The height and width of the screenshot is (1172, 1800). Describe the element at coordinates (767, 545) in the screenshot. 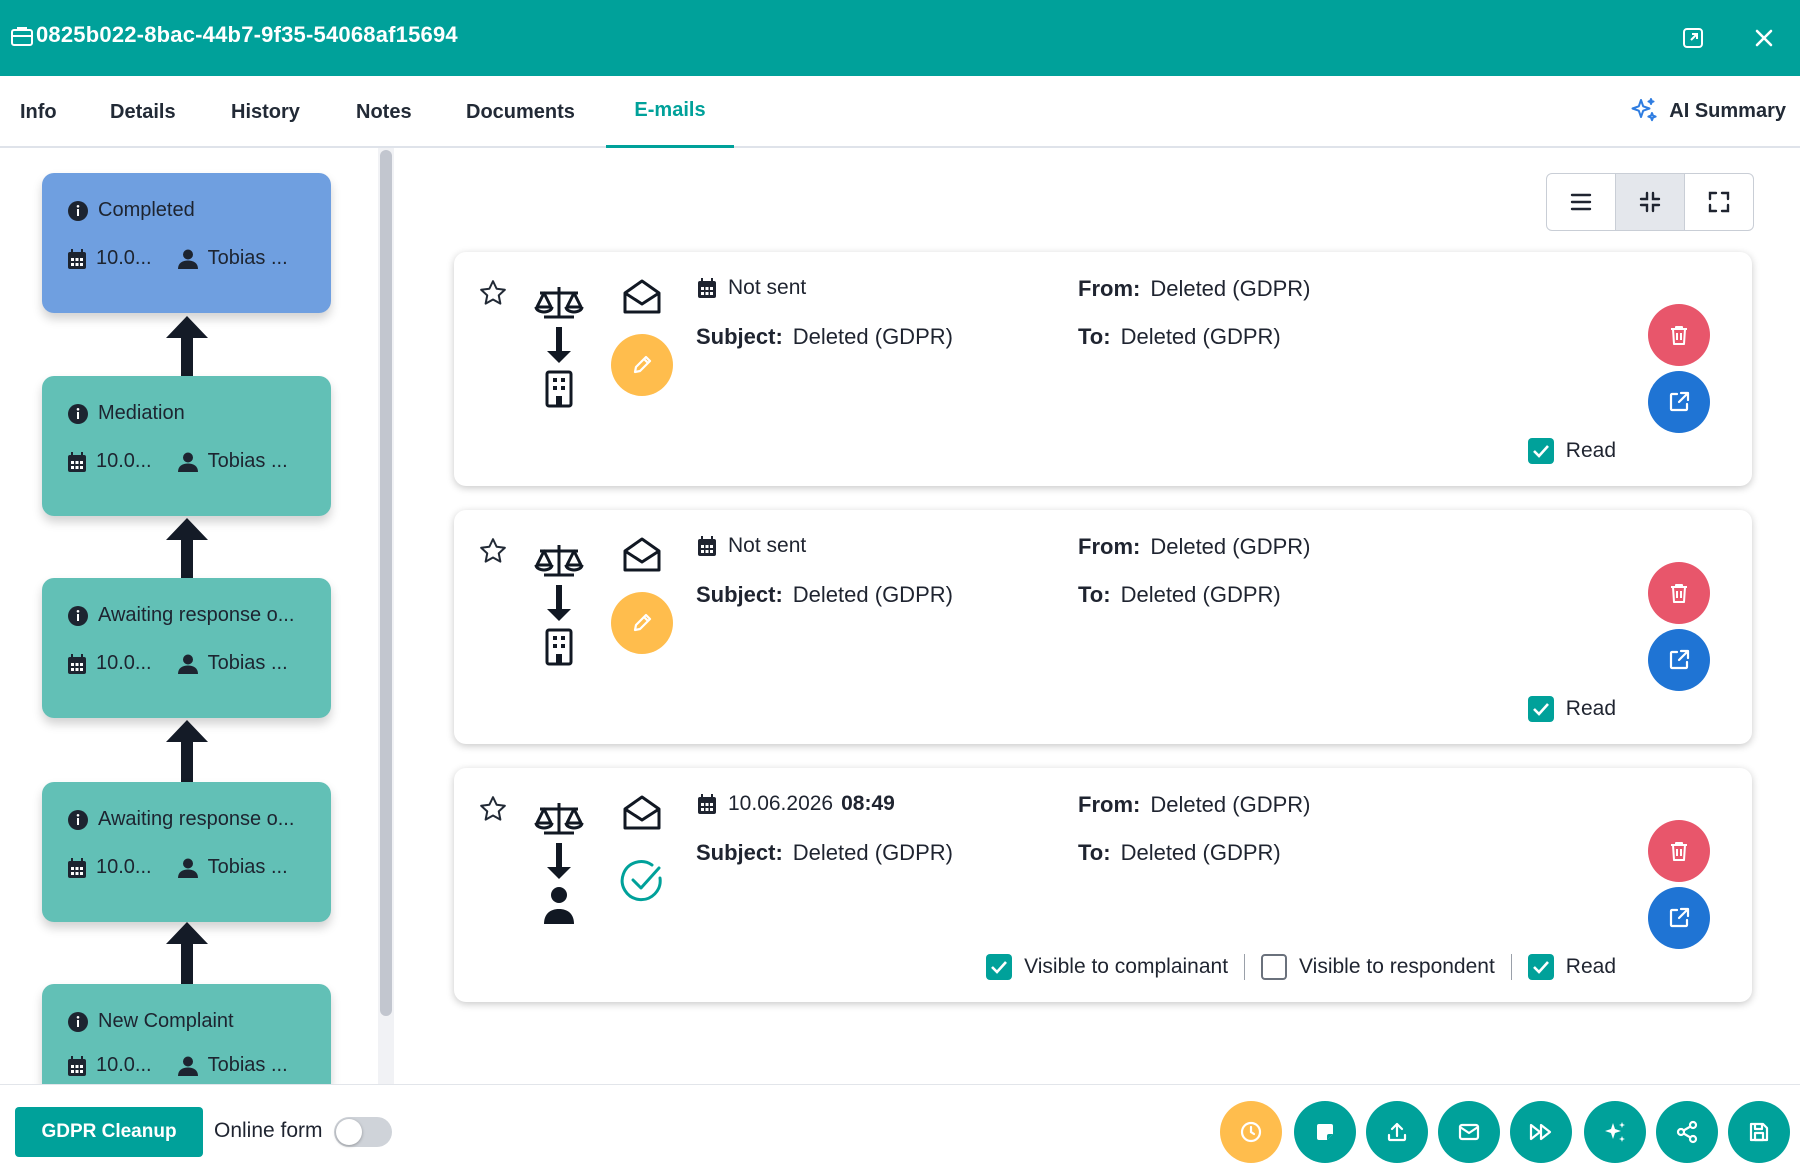

I see `email-date-text: Not sent` at that location.